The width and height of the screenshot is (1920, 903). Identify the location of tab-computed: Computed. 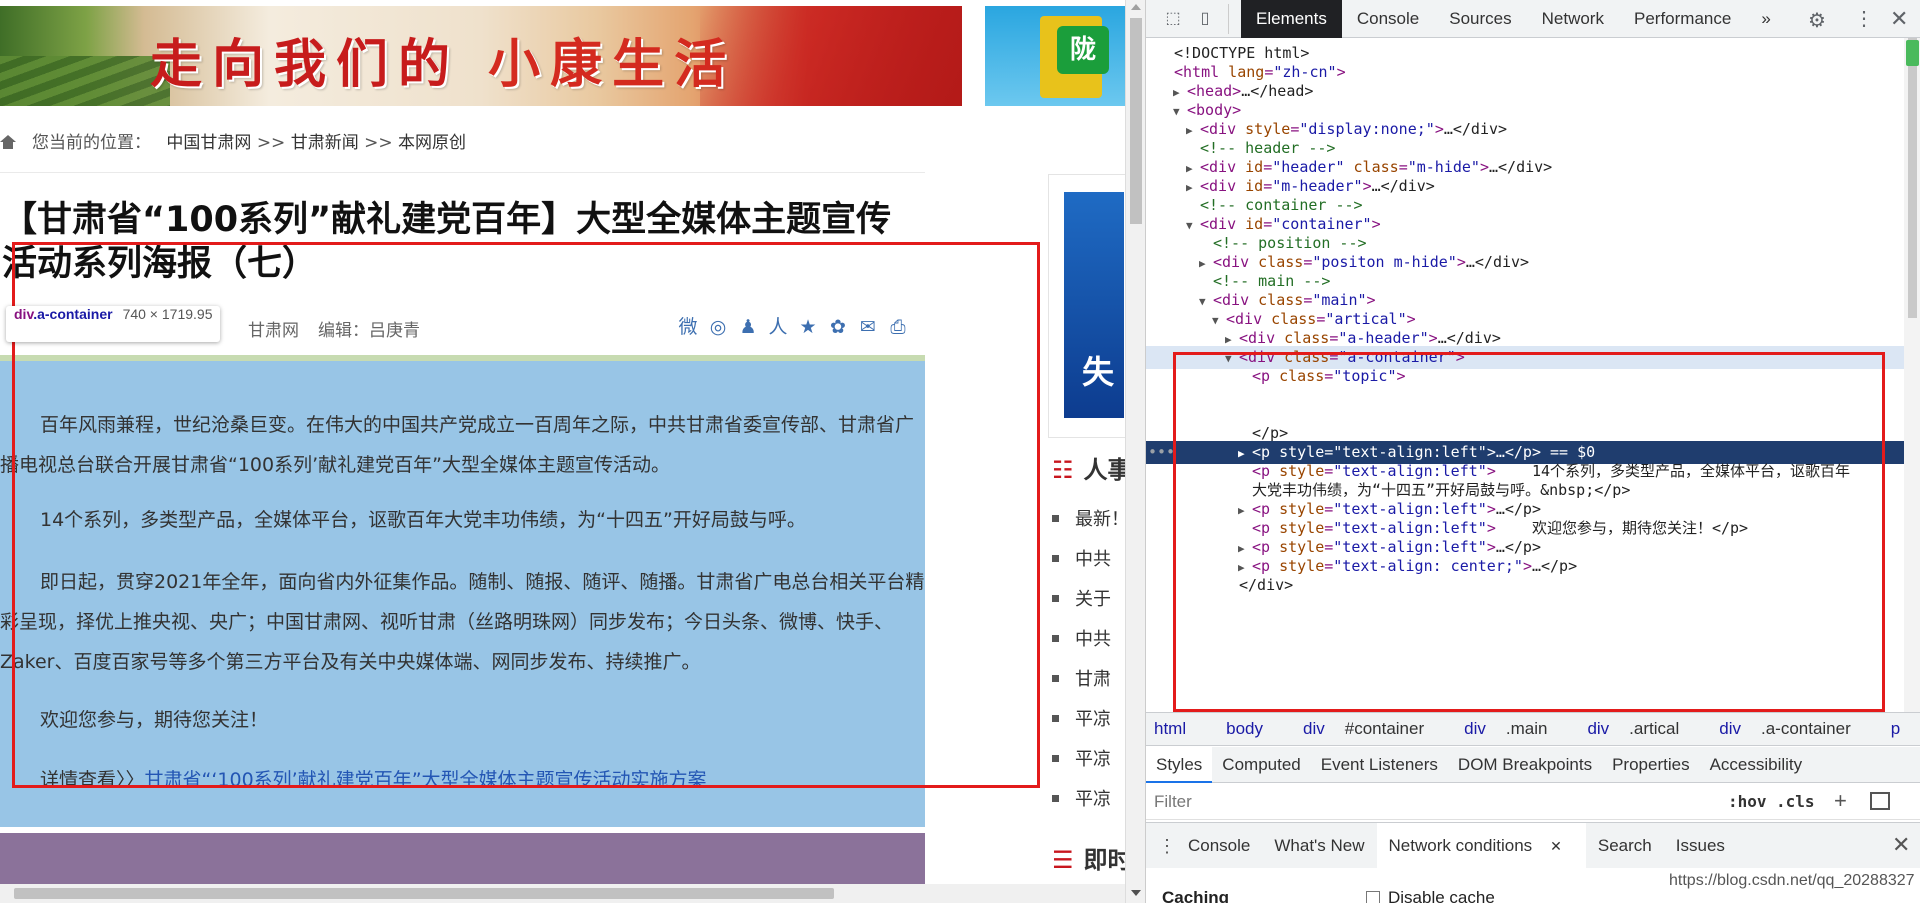
(1261, 765).